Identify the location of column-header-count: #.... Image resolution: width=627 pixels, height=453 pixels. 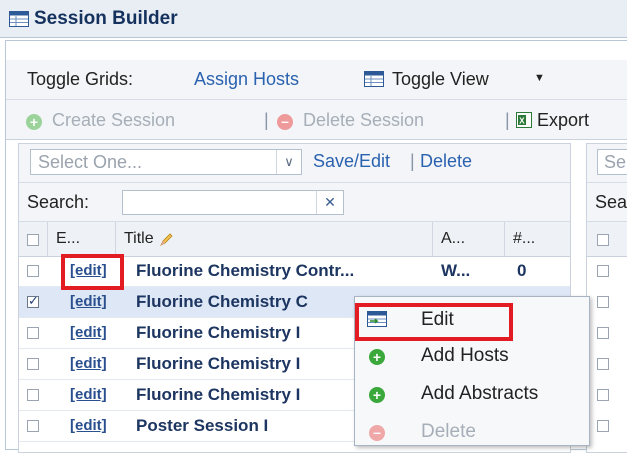
(524, 239).